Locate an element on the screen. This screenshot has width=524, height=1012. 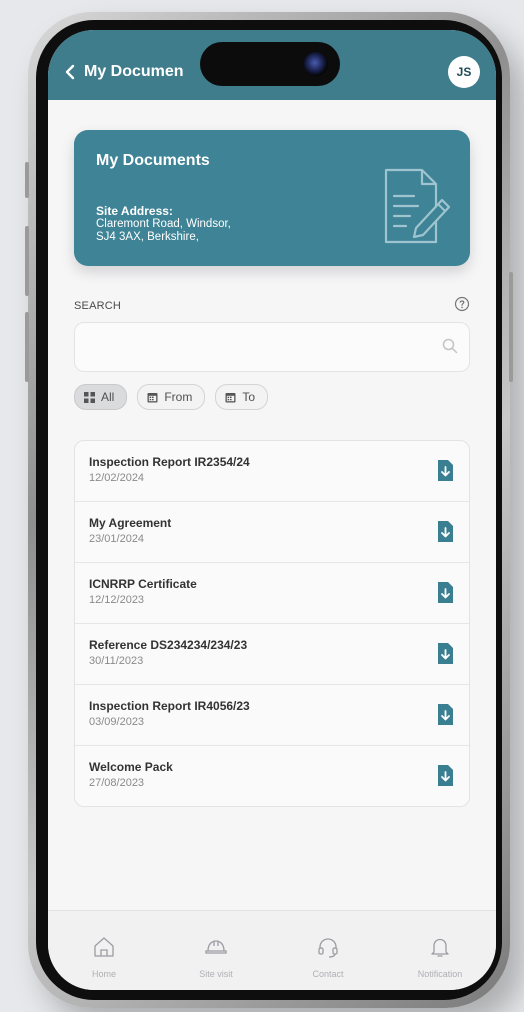
filter-chips: All From To is located at coordinates (171, 397).